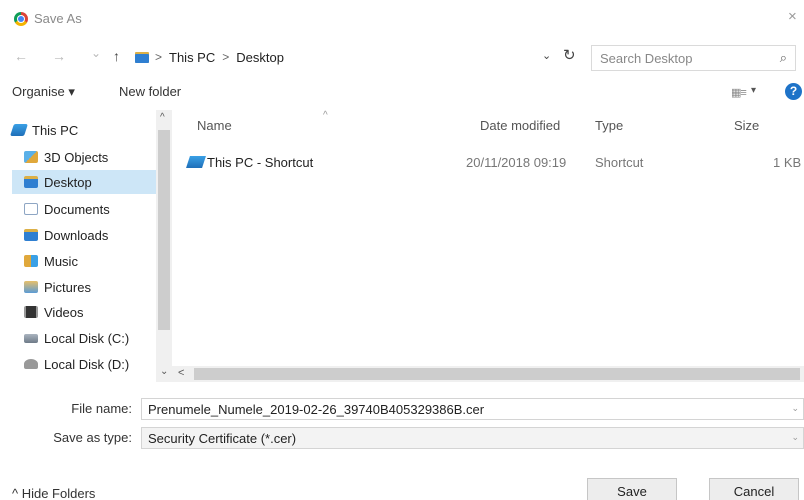 The width and height of the screenshot is (804, 500). I want to click on sidebar-item-music: Music, so click(51, 261).